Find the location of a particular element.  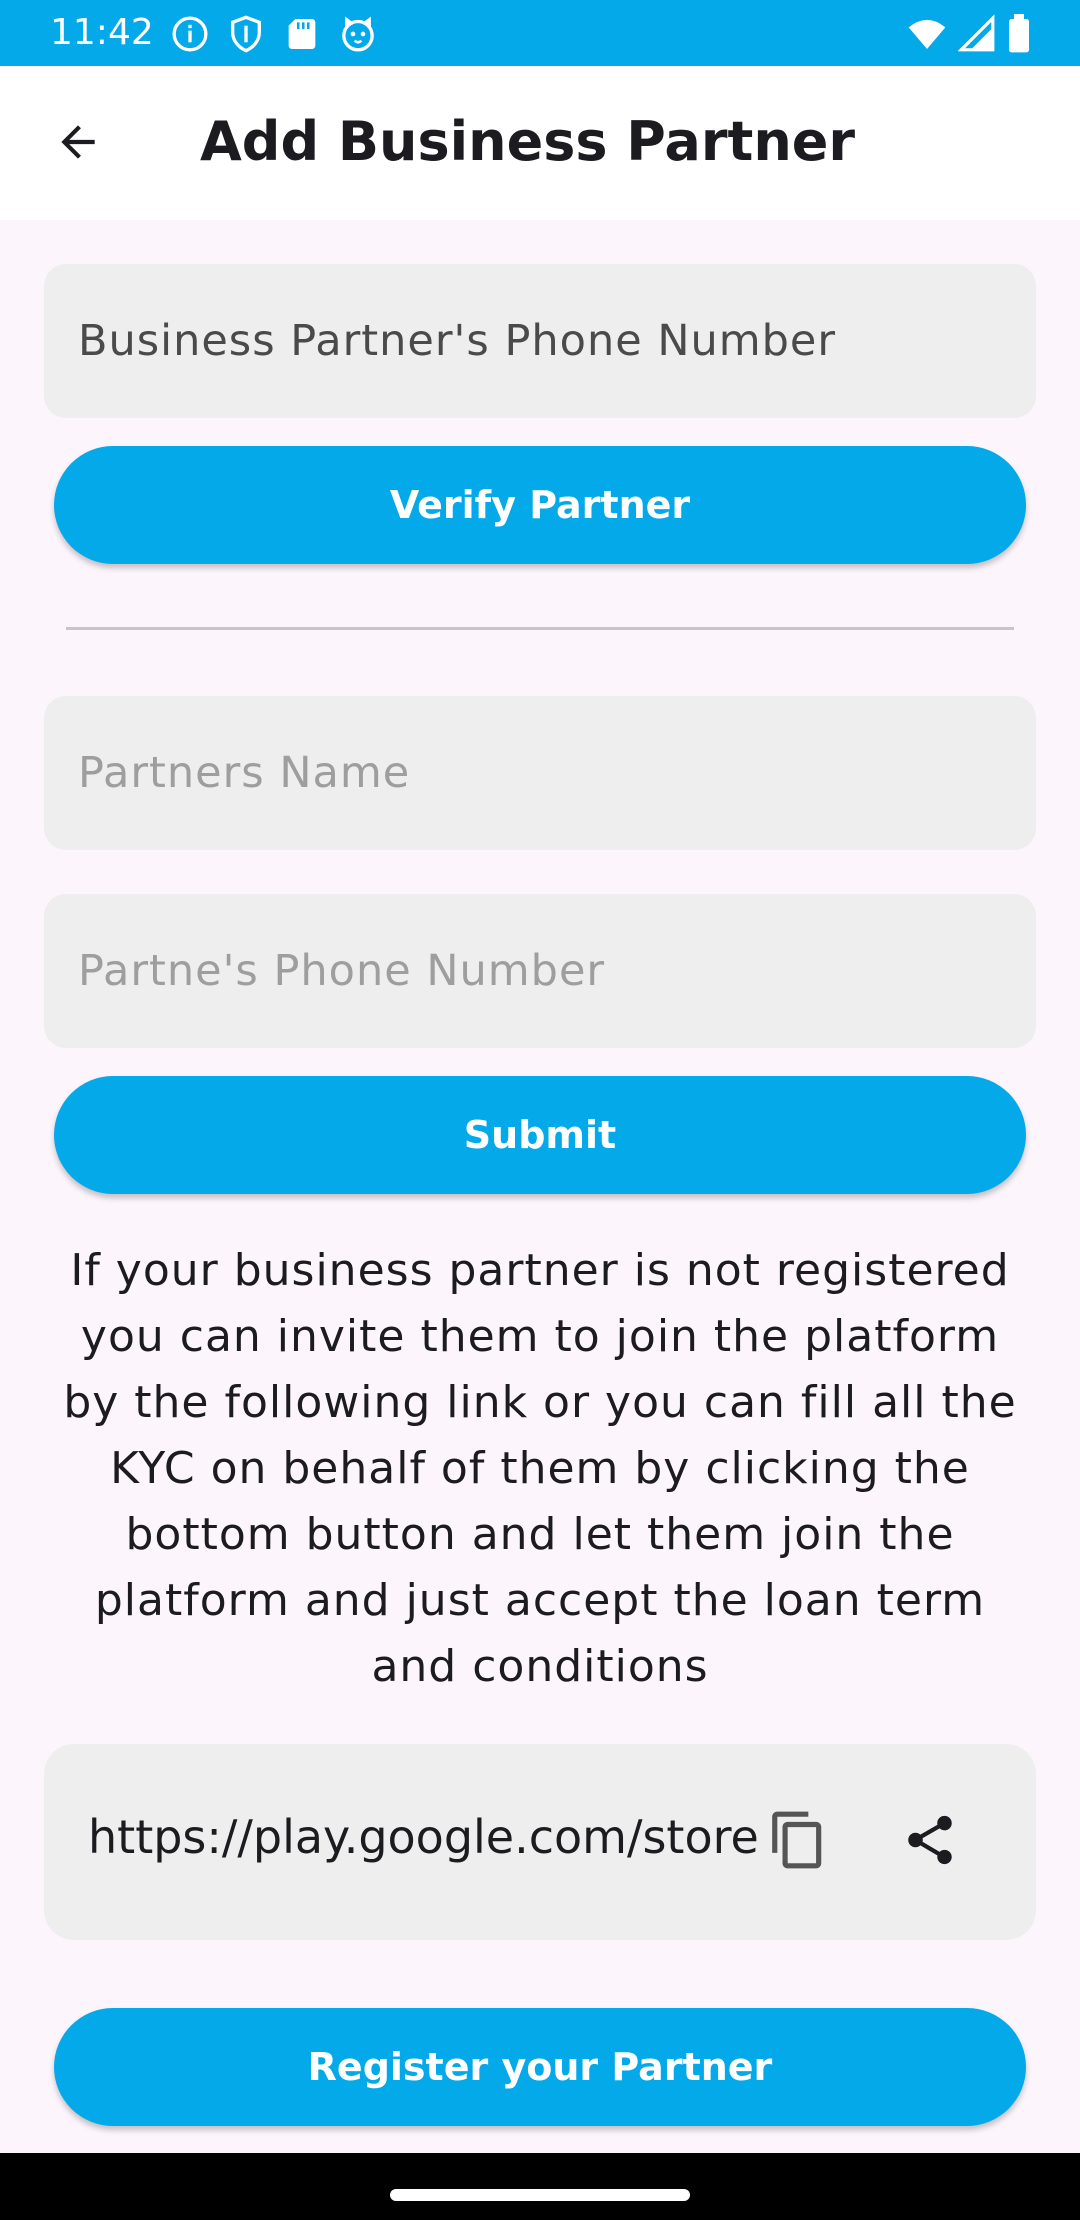

partner-phone-field is located at coordinates (540, 341).